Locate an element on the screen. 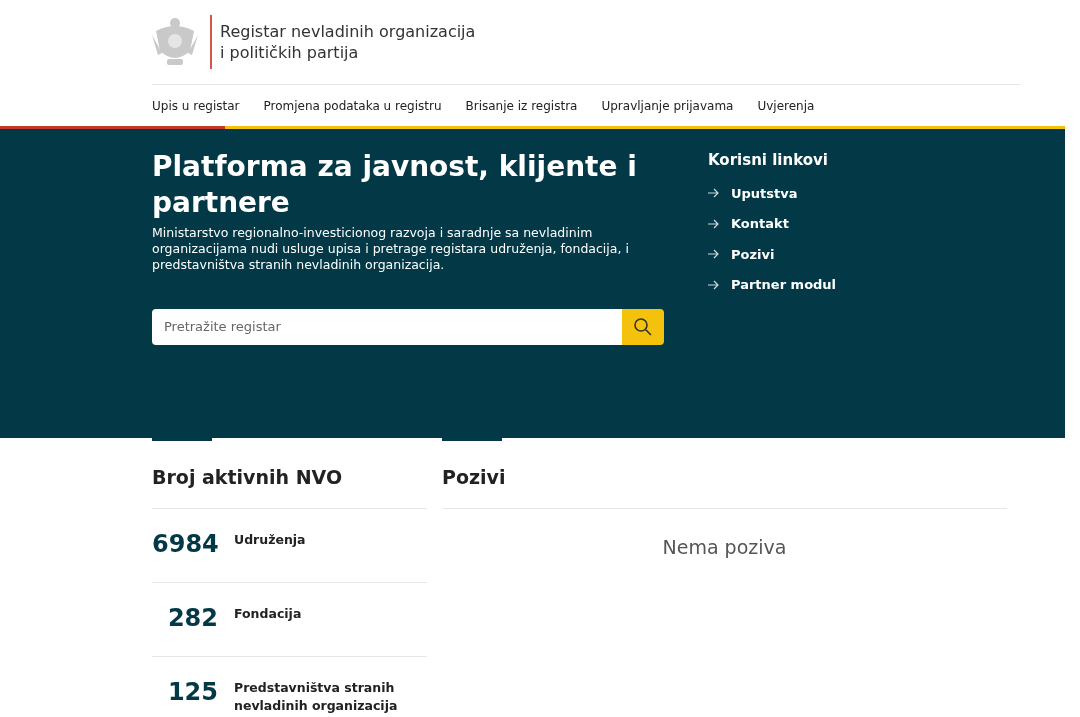 The width and height of the screenshot is (1080, 717). quick-link: Kontakt is located at coordinates (760, 224).